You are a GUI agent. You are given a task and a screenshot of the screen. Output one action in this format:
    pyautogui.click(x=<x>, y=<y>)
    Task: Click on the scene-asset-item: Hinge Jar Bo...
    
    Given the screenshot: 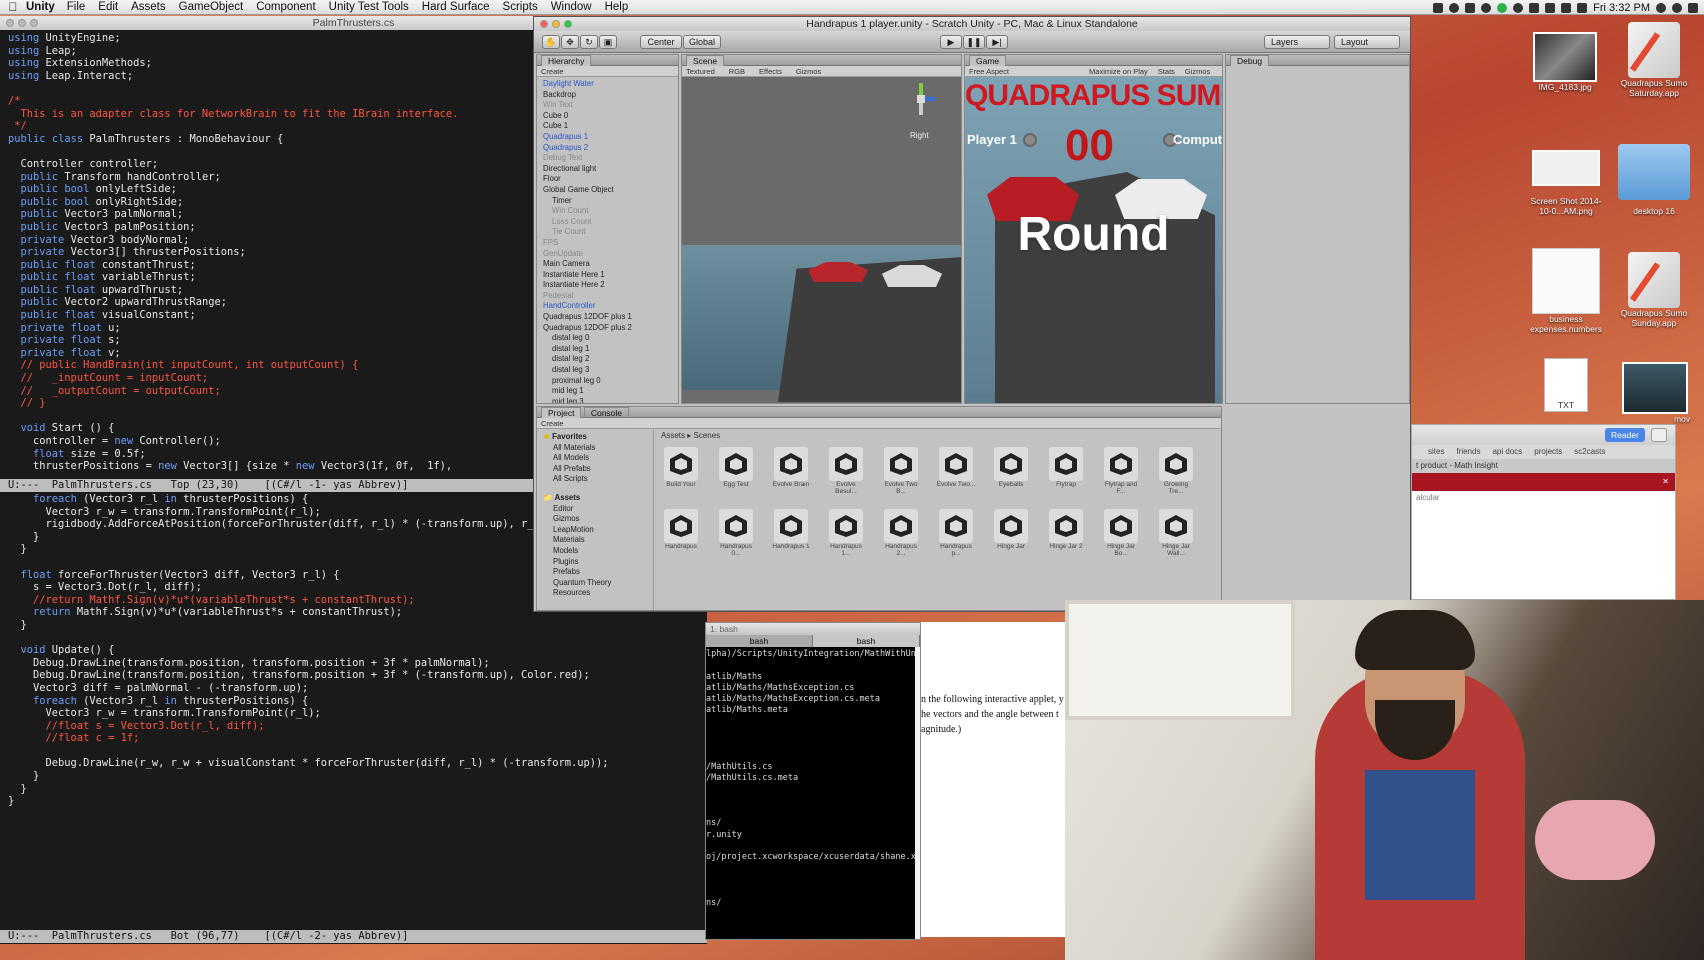 What is the action you would take?
    pyautogui.click(x=1121, y=533)
    